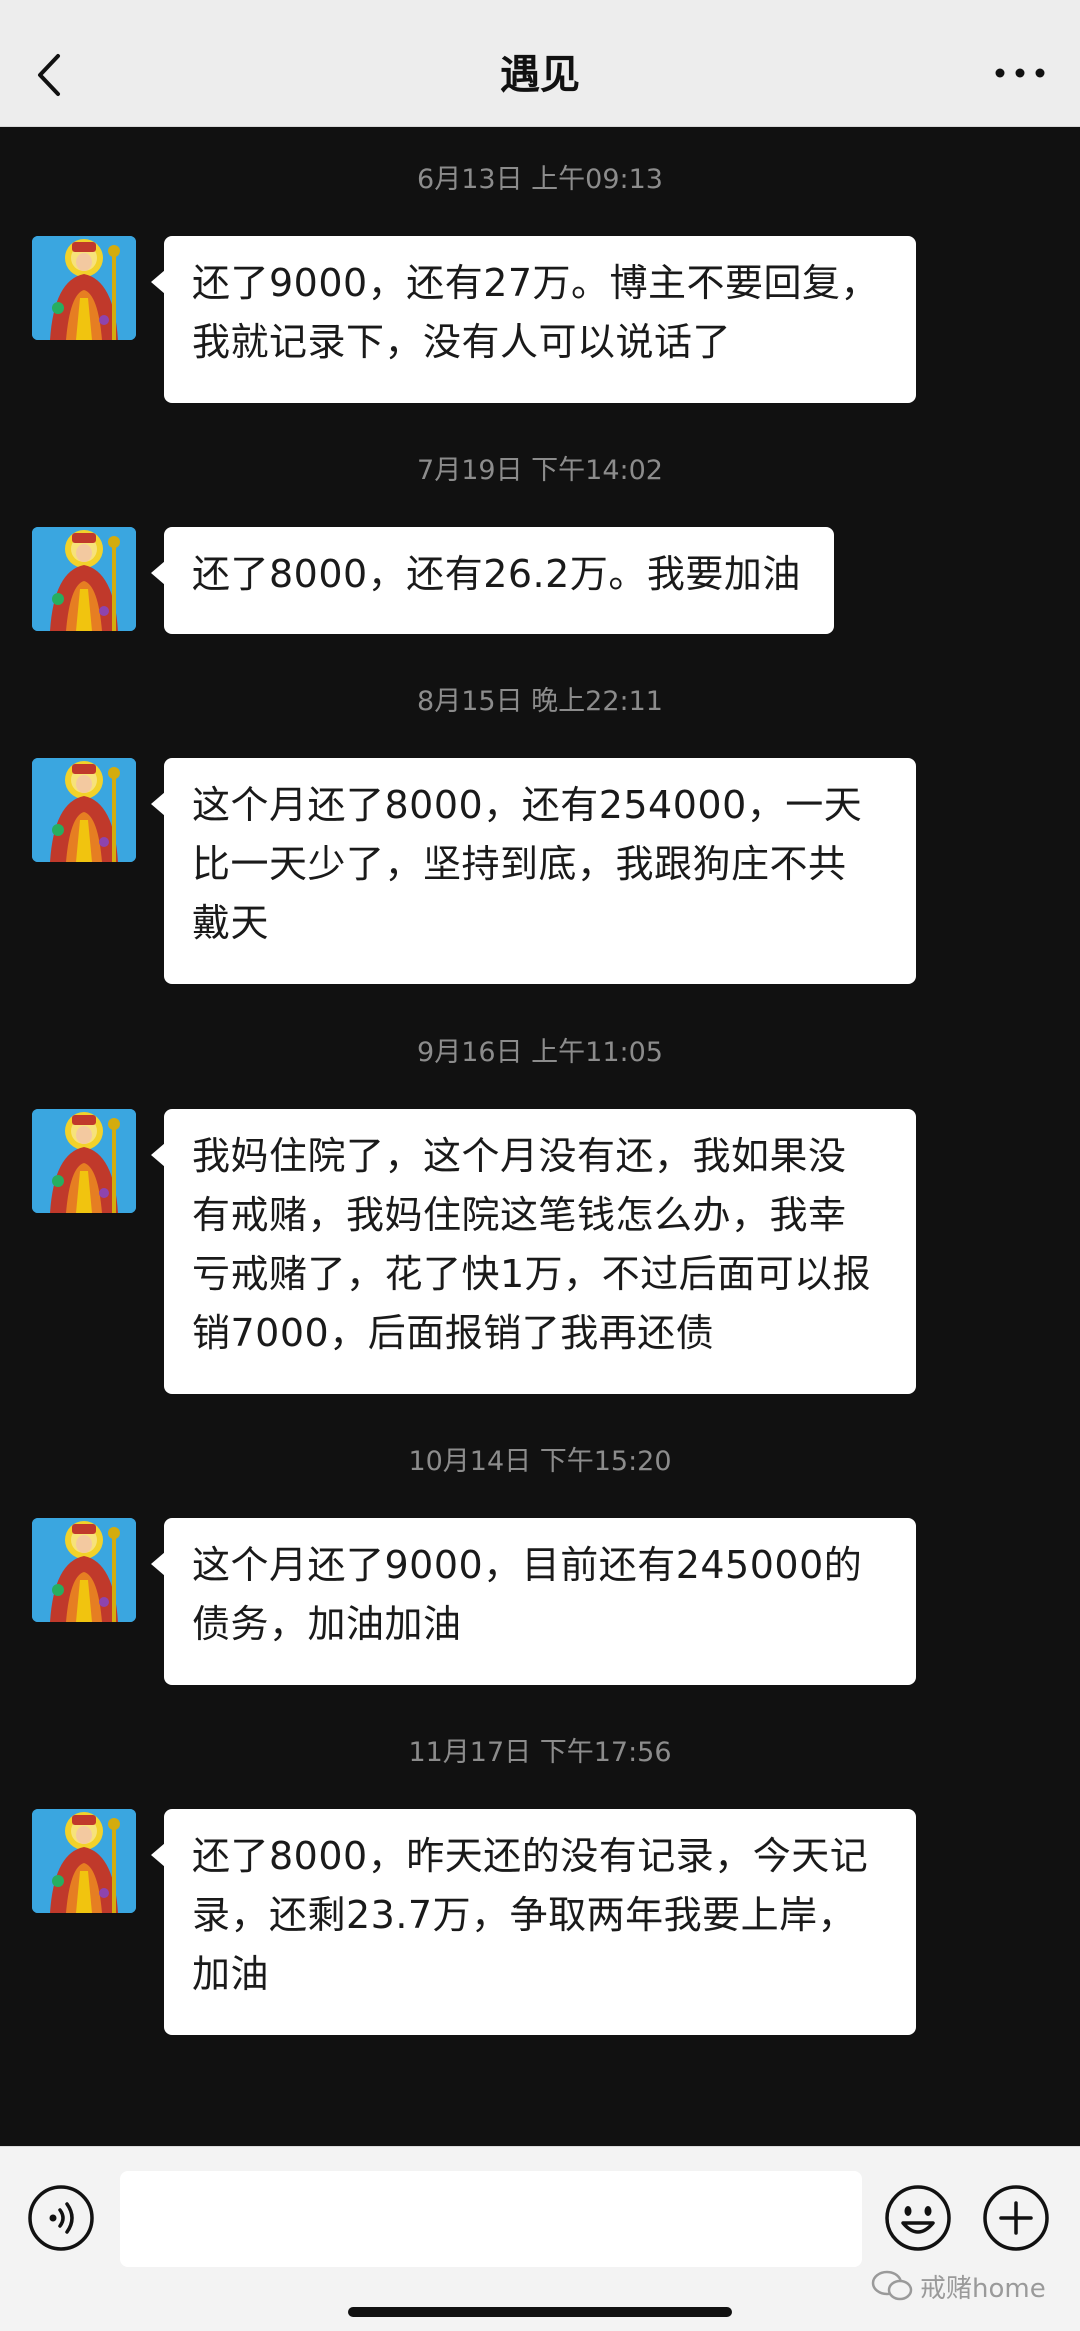 The image size is (1080, 2331). I want to click on more-horizontal-icon, so click(1020, 73).